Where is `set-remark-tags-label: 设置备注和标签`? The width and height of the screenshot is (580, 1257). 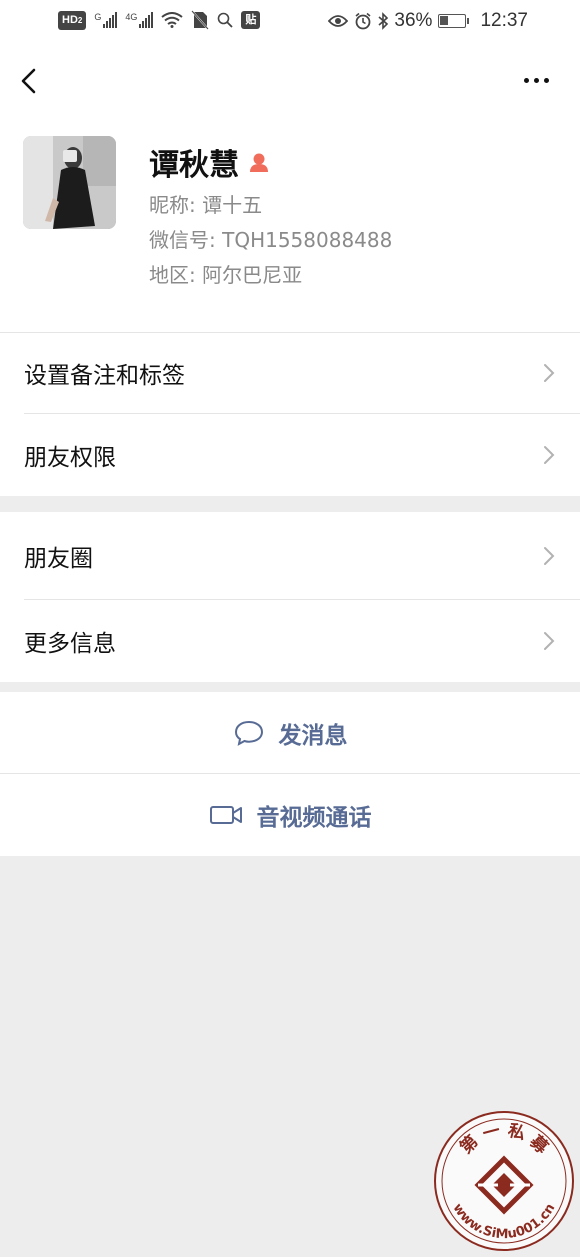
set-remark-tags-label: 设置备注和标签 is located at coordinates (104, 376).